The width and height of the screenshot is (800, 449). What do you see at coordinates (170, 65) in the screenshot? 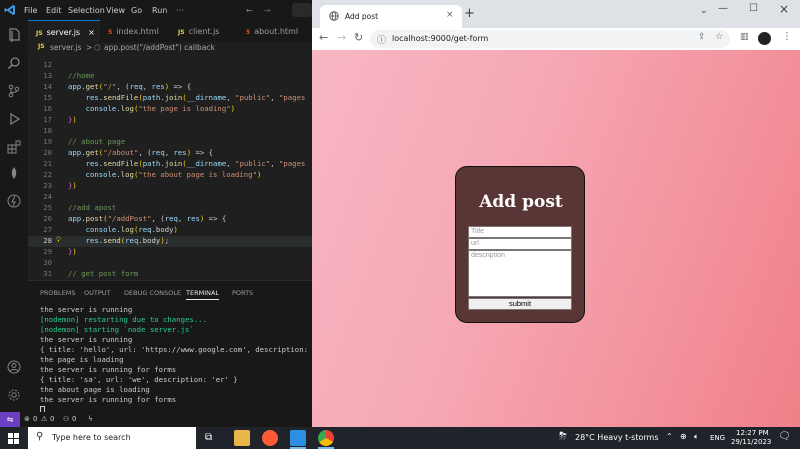
I see `code-line: 12` at bounding box center [170, 65].